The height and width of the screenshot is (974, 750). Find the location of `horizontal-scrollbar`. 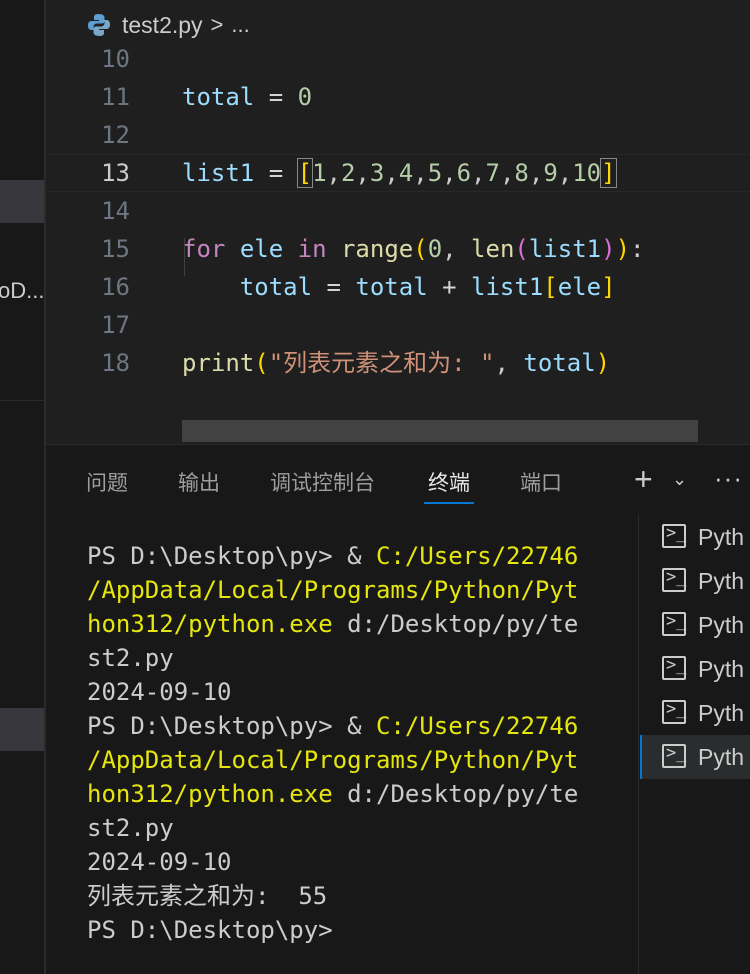

horizontal-scrollbar is located at coordinates (440, 431).